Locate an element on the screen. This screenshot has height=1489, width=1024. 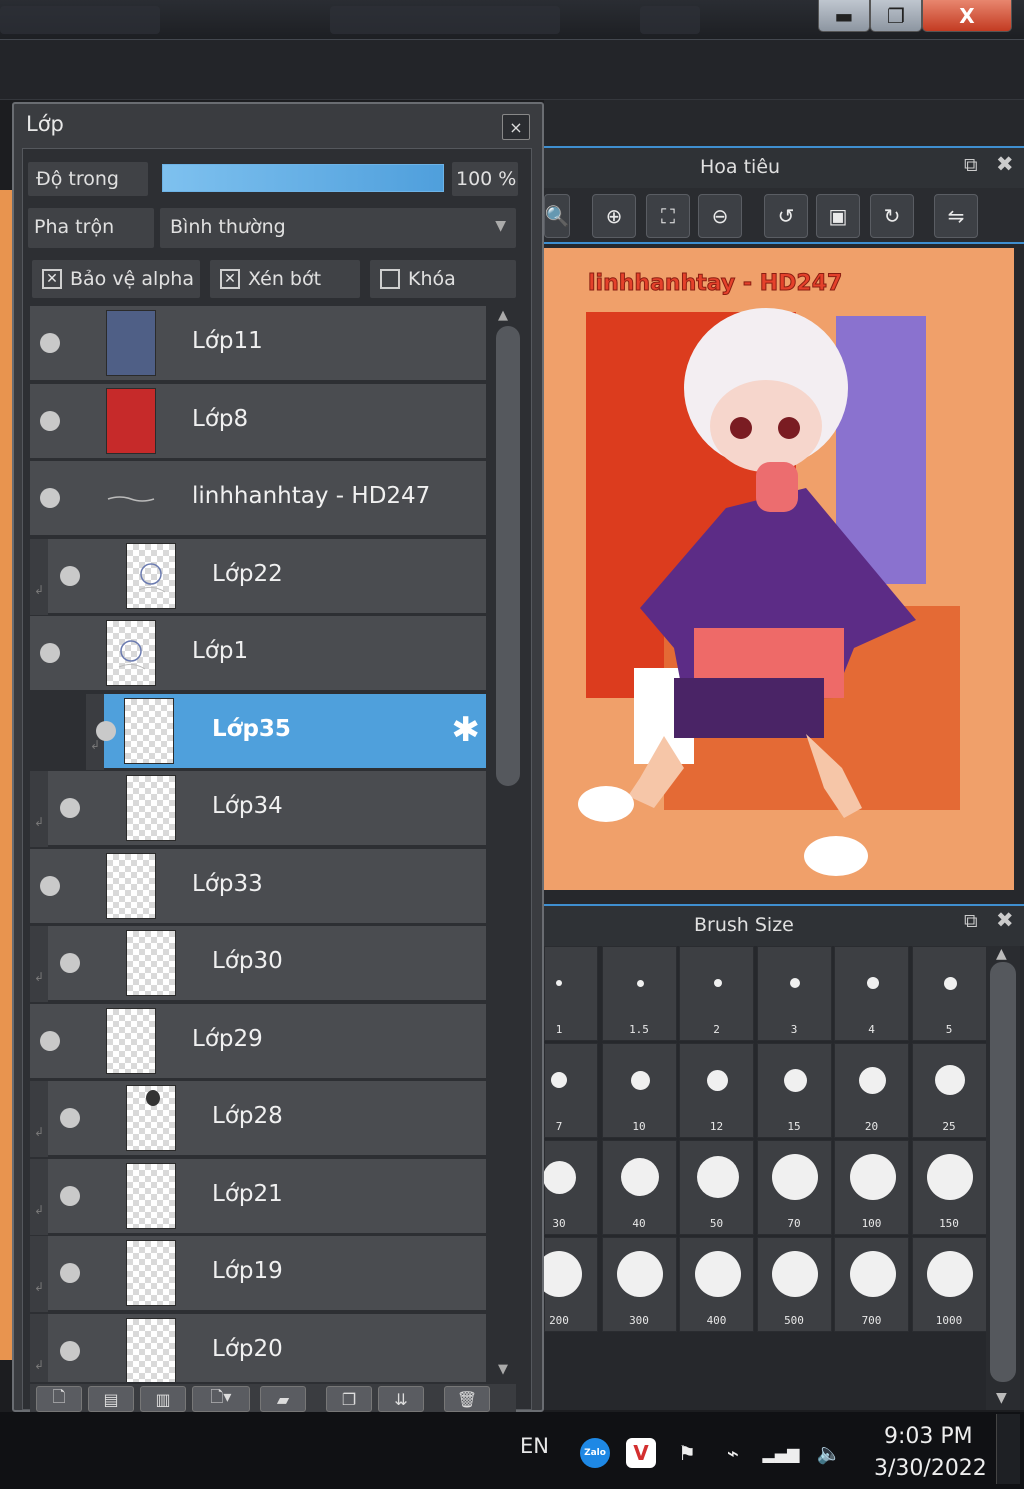
brush-size-cell: 25 is located at coordinates (949, 1090).